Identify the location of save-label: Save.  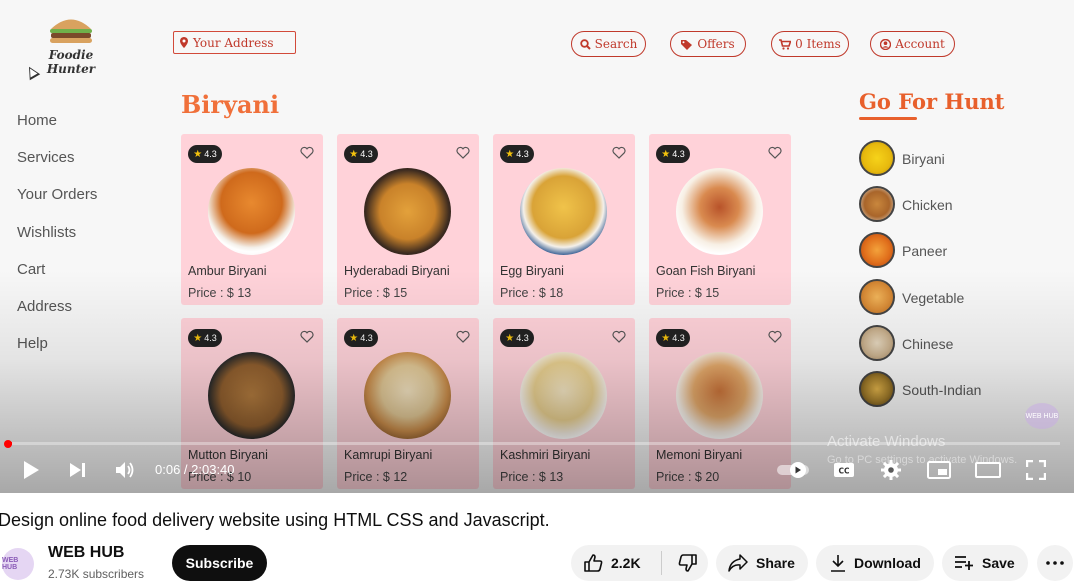
(998, 563).